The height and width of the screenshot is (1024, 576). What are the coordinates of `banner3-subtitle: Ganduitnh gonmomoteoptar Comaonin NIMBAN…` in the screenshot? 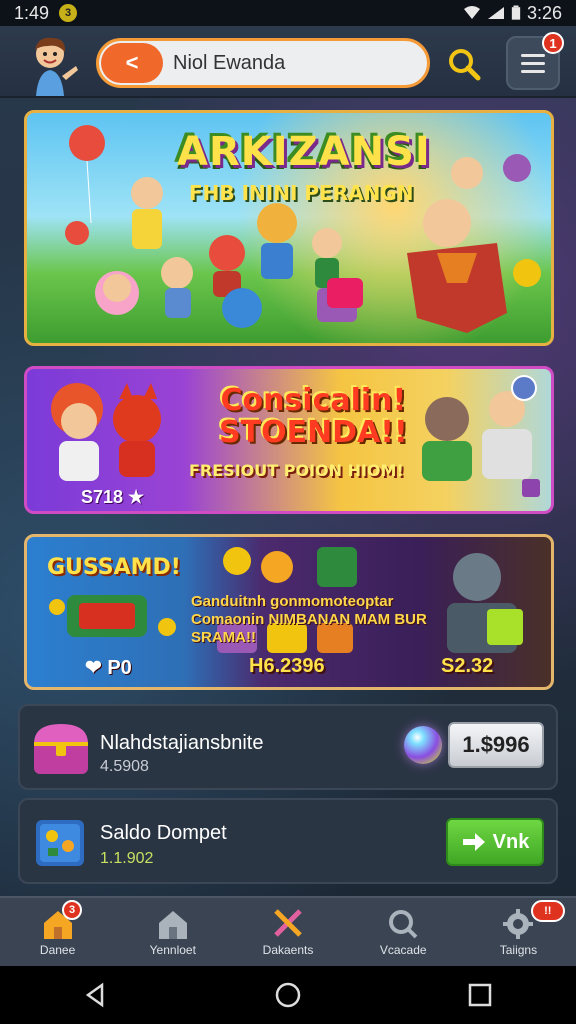 It's located at (309, 619).